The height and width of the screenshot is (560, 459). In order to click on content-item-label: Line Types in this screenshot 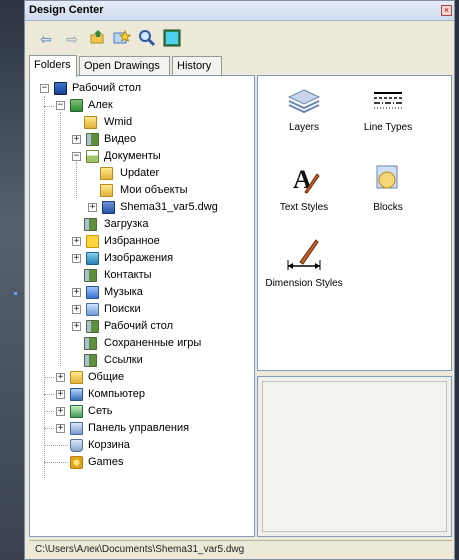, I will do `click(388, 127)`.